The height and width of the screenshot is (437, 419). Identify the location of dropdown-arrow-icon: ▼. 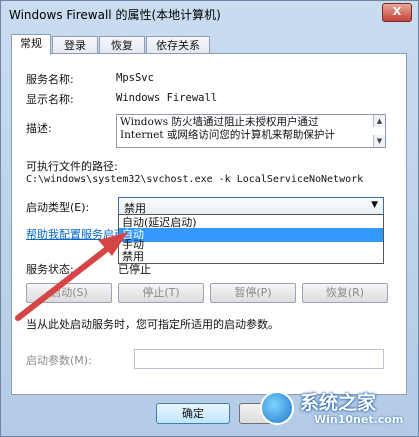
(374, 205).